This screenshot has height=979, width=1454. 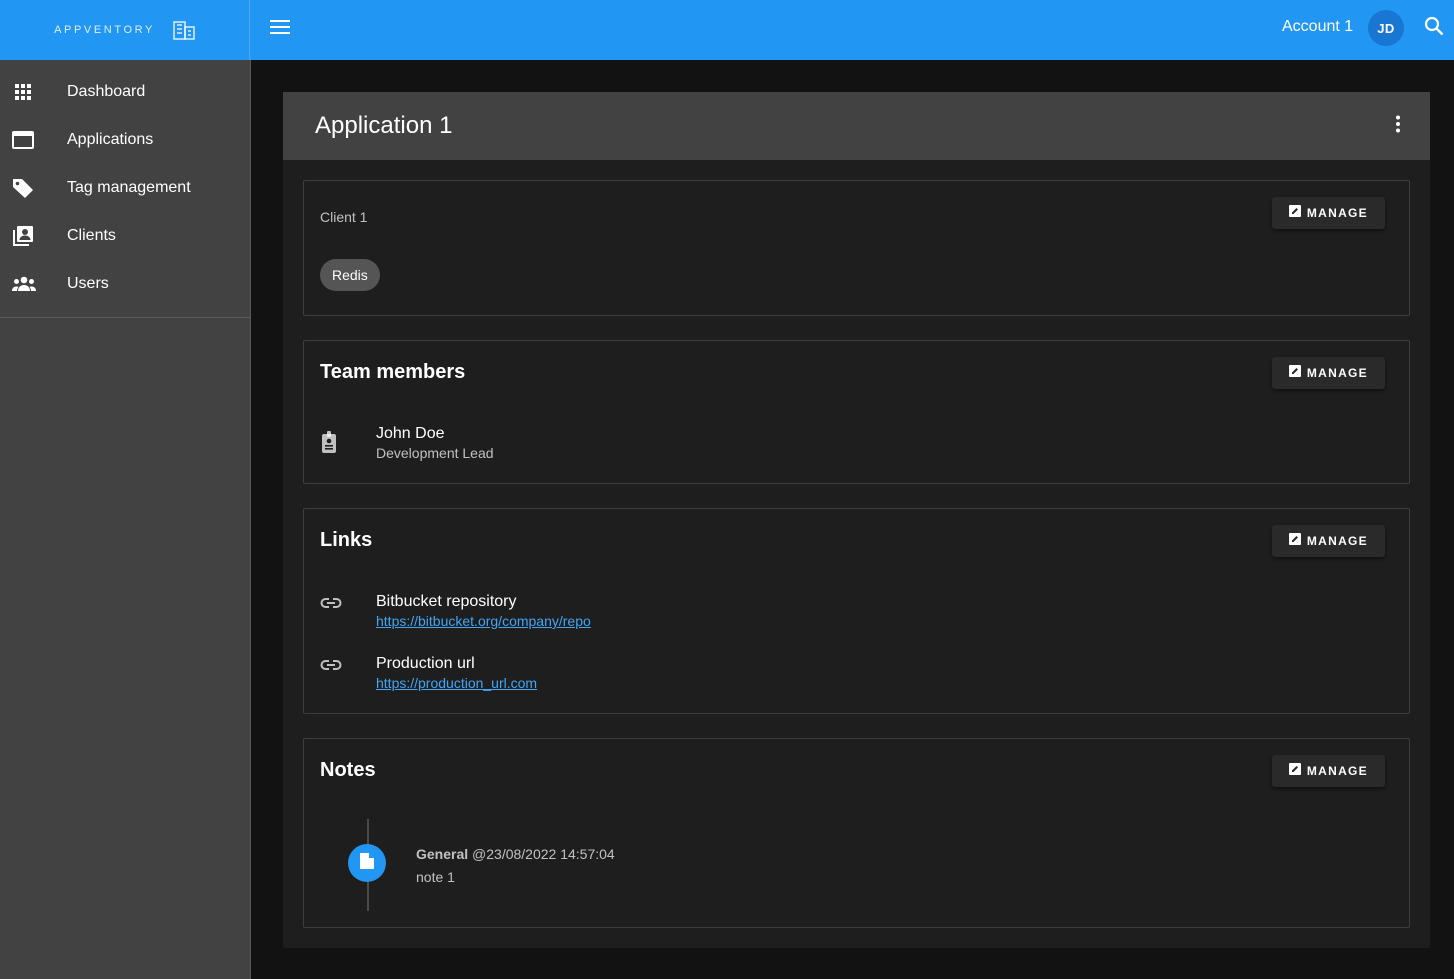 I want to click on search-button, so click(x=1434, y=28).